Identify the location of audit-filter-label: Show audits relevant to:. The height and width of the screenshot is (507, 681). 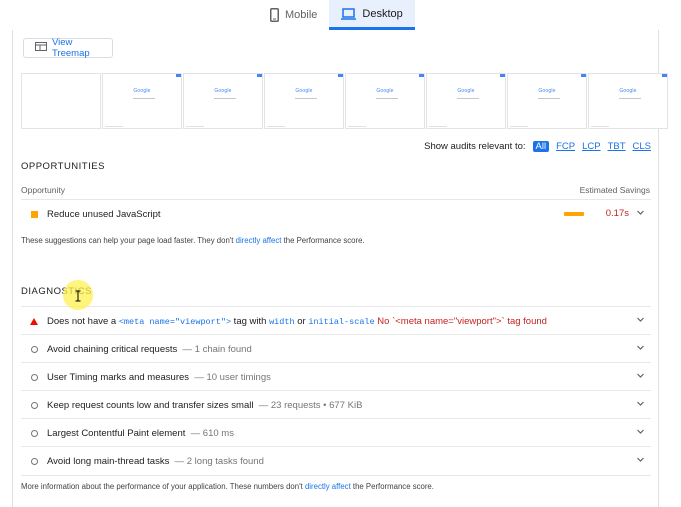
(475, 146).